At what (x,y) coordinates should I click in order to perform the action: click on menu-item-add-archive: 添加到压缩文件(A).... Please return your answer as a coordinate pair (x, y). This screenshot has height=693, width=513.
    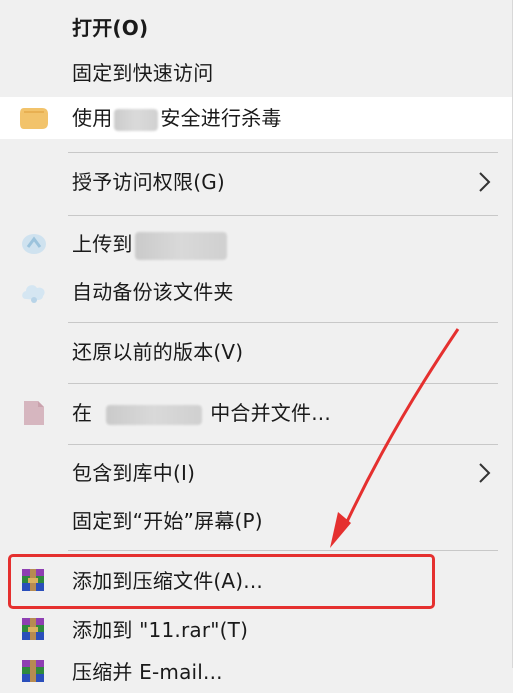
    Looking at the image, I should click on (256, 581).